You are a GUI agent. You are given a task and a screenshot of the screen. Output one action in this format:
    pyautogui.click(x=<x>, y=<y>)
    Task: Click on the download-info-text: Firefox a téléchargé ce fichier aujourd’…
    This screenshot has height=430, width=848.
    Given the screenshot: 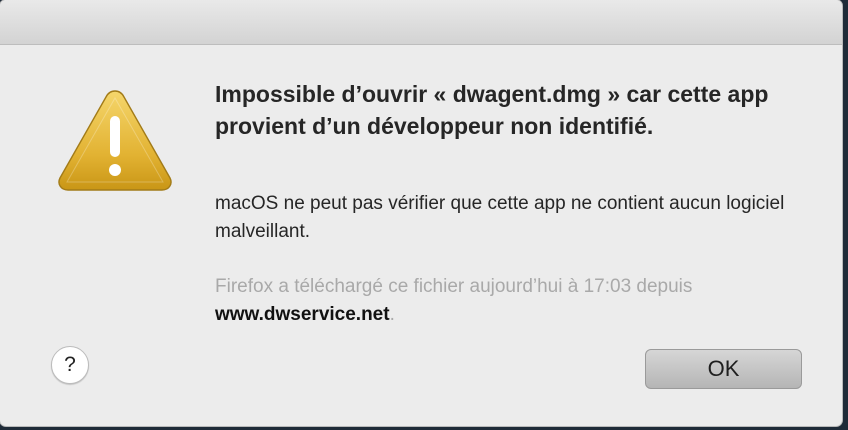 What is the action you would take?
    pyautogui.click(x=454, y=286)
    